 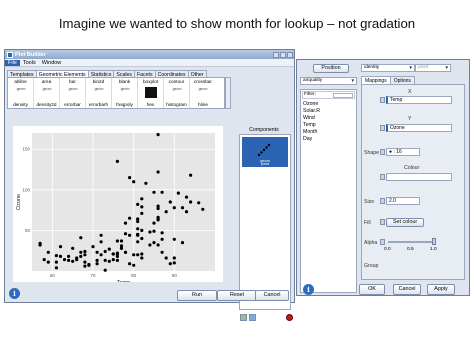 I want to click on x-tick-label: 90, so click(x=175, y=275).